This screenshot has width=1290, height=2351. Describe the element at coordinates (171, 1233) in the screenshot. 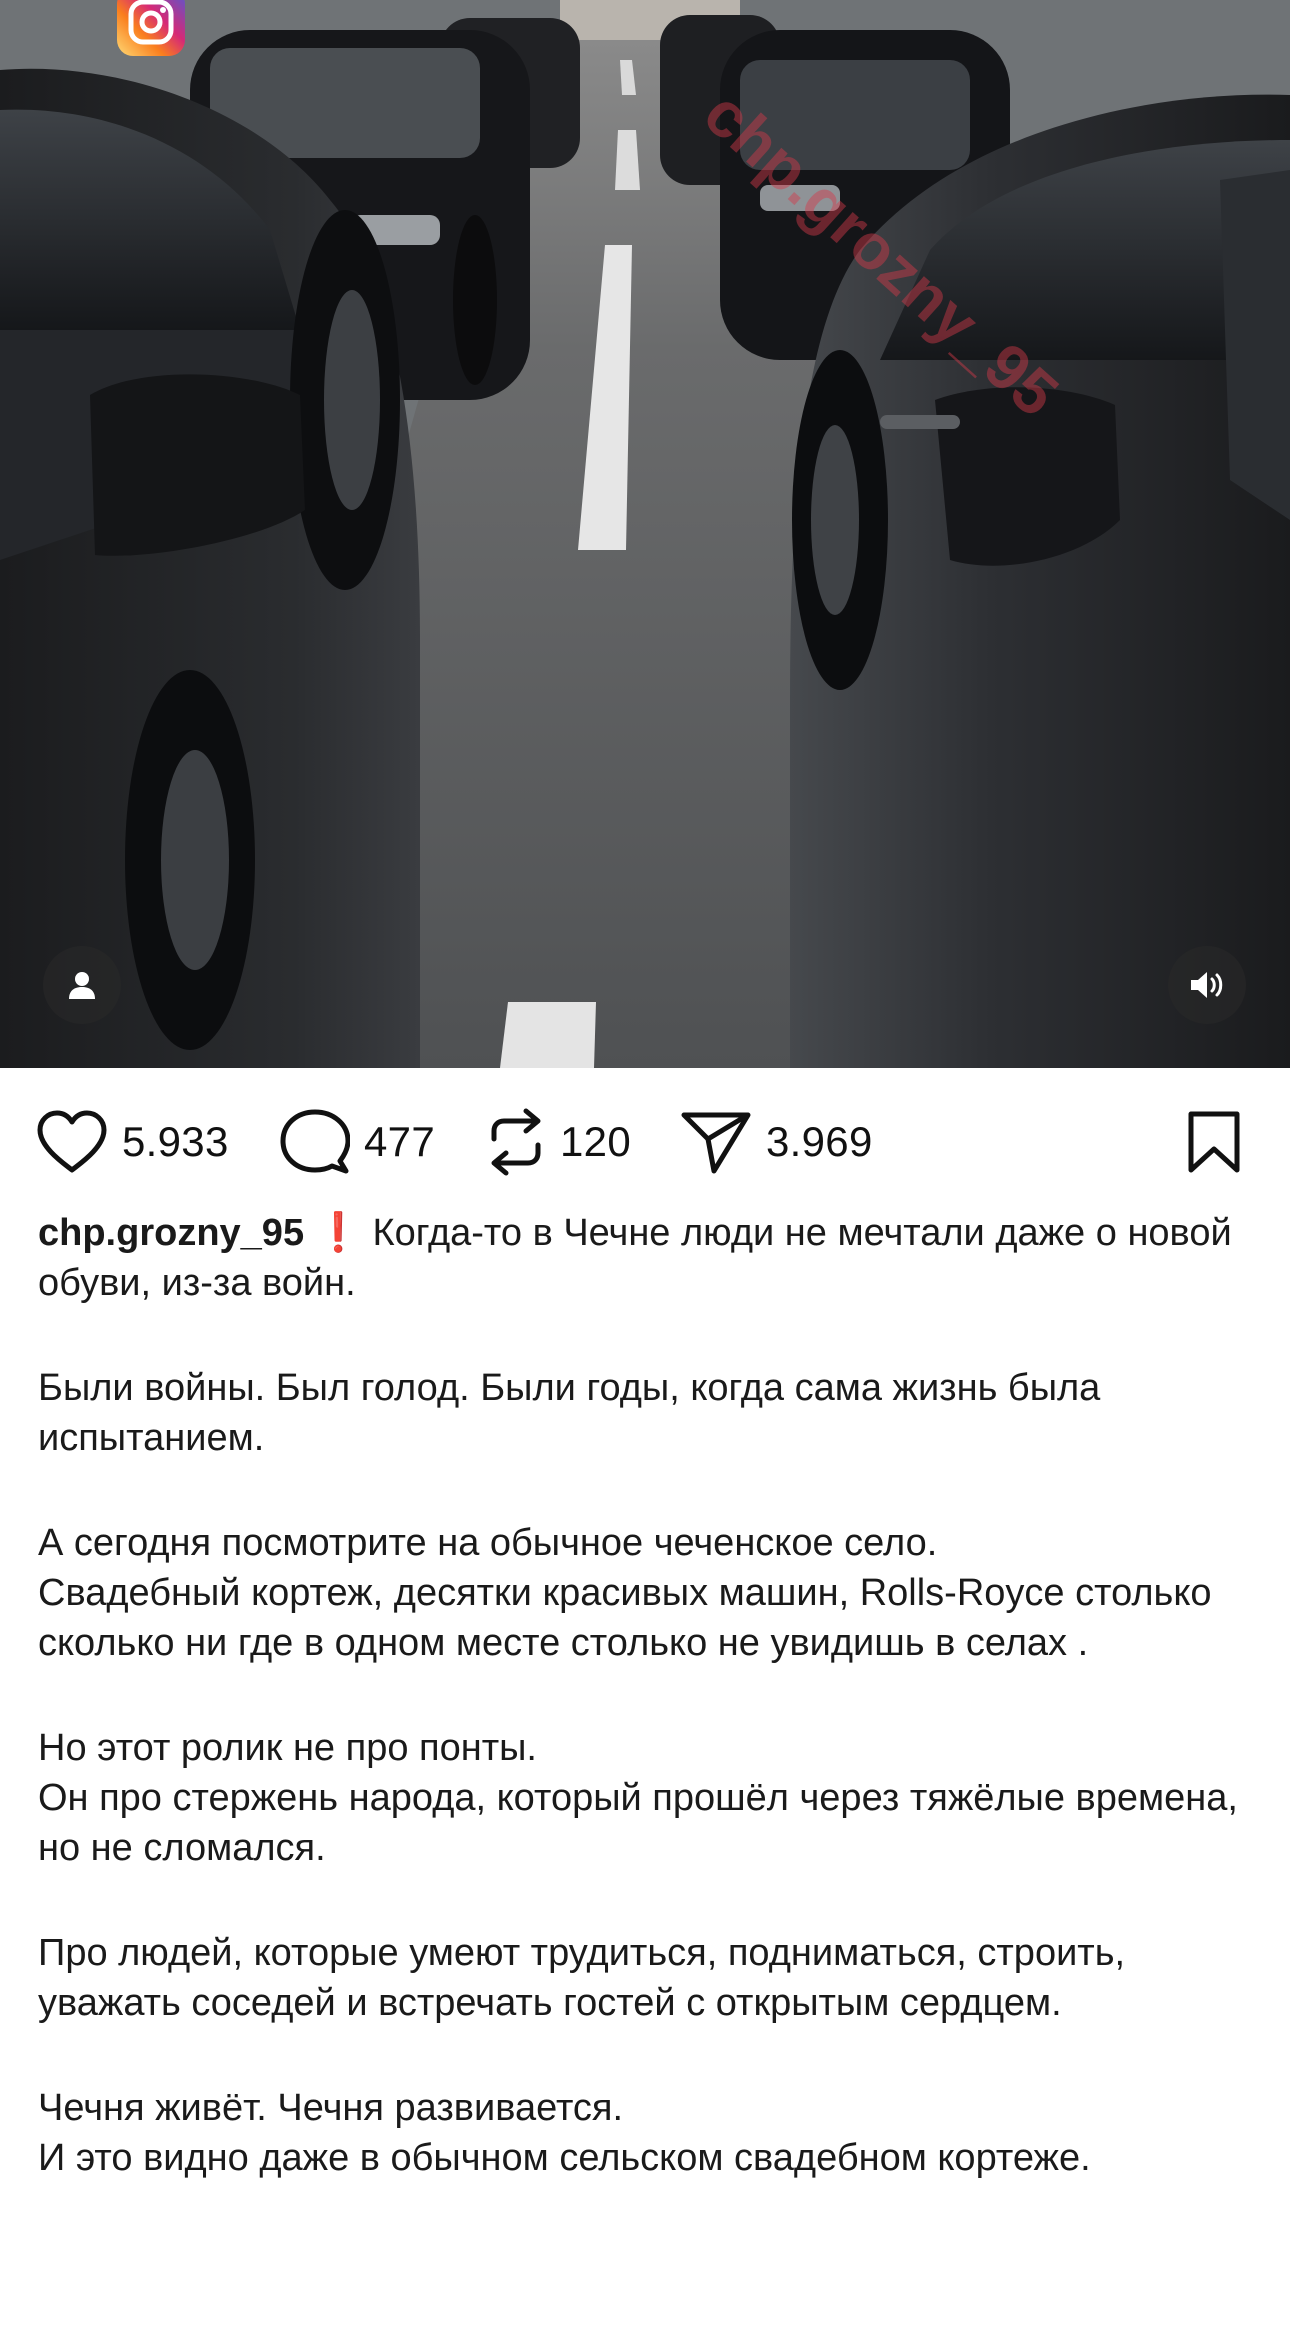

I see `author-username: chp.grozny_95` at that location.